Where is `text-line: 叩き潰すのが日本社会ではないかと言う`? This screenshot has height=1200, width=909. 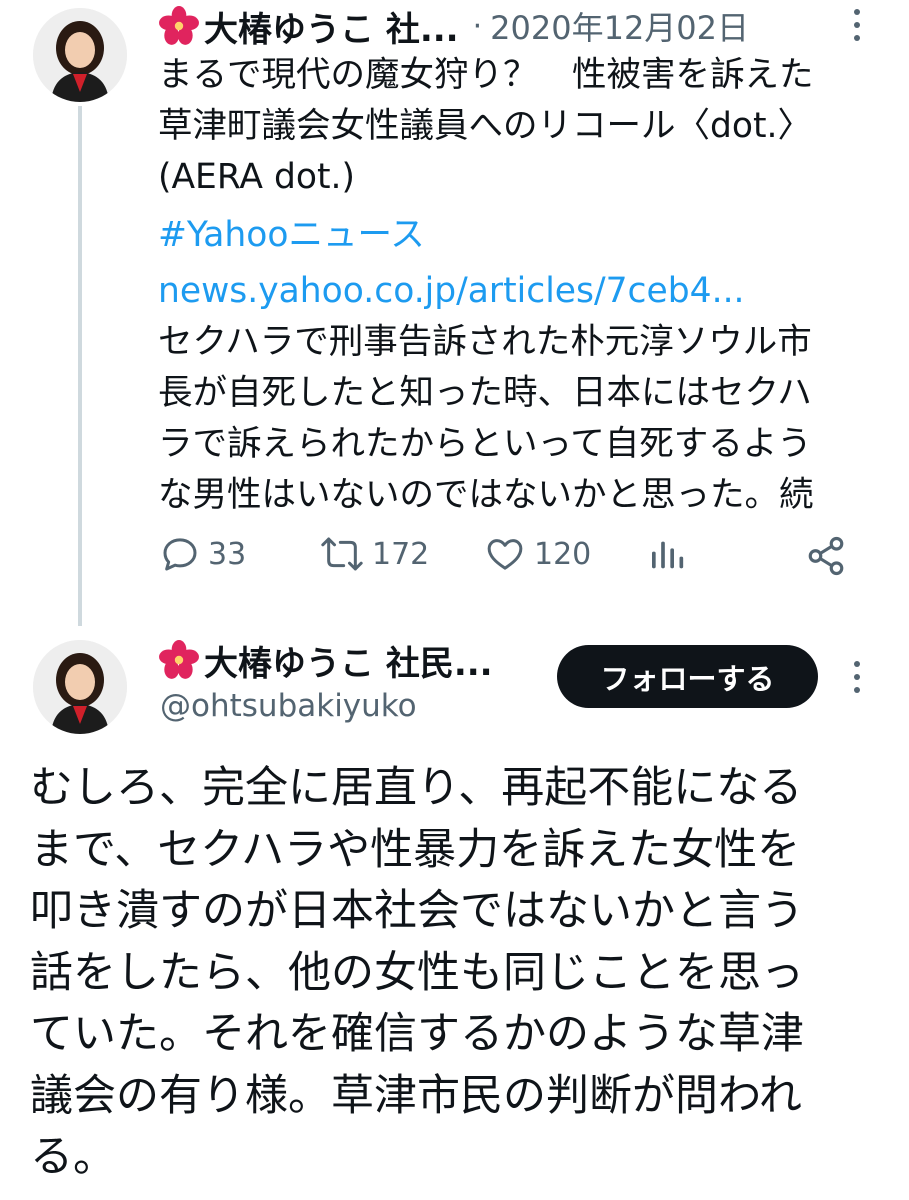 text-line: 叩き潰すのが日本社会ではないかと言う is located at coordinates (417, 911).